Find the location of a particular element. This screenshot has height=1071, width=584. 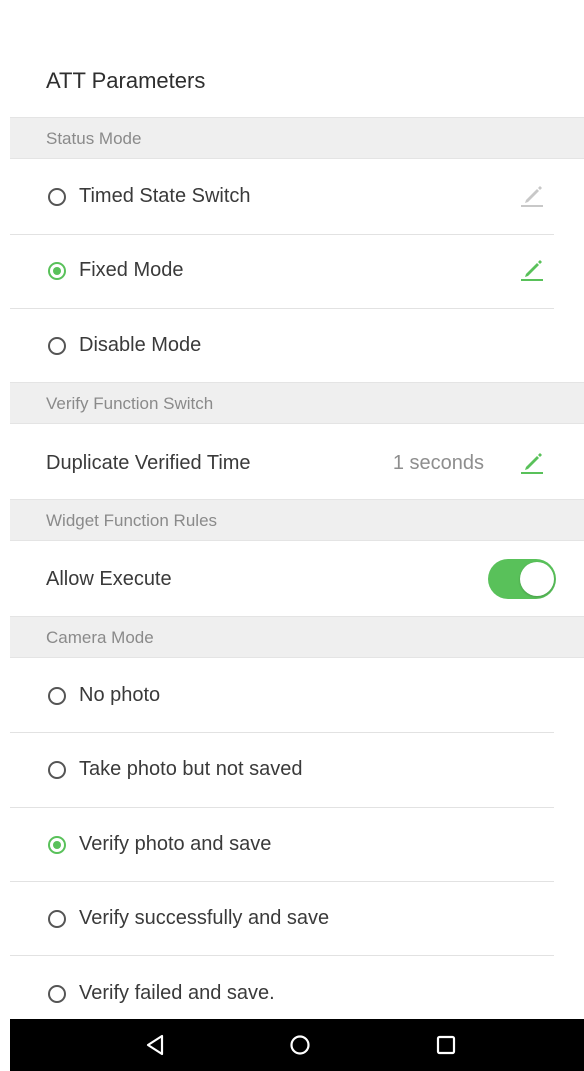

allow-execute-toggle is located at coordinates (522, 579).